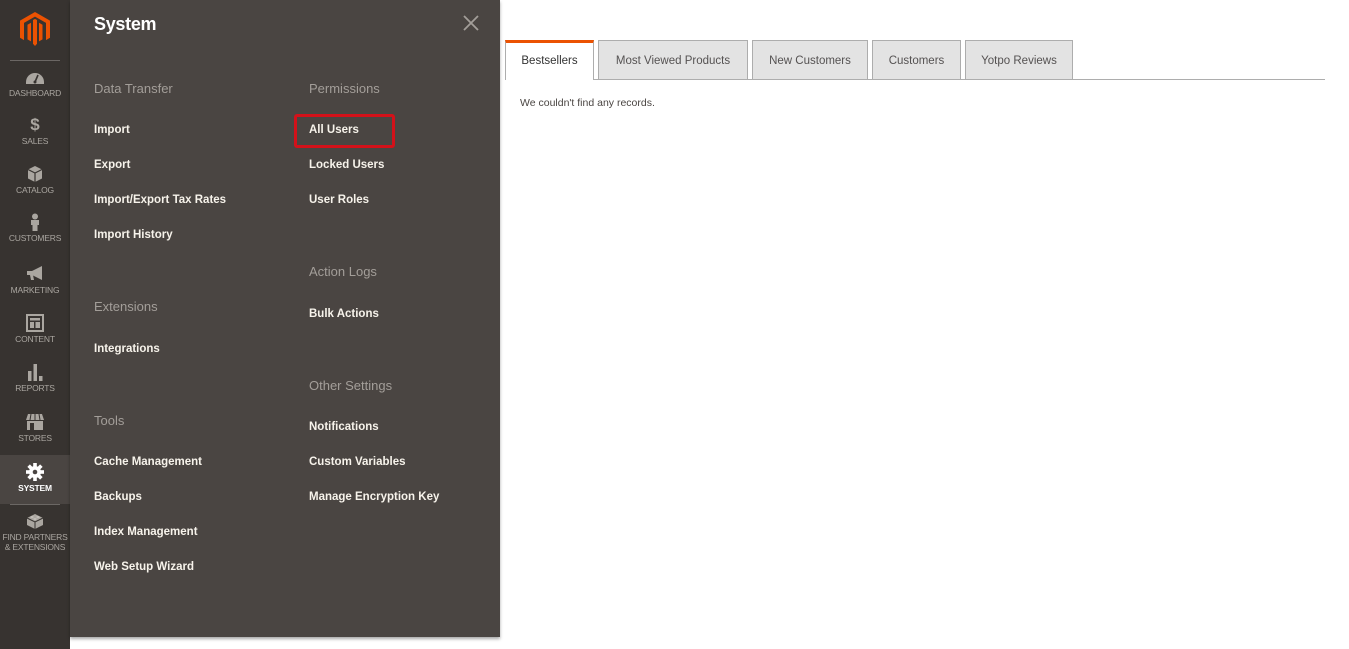  I want to click on sidebar-item-label: Sales, so click(35, 141).